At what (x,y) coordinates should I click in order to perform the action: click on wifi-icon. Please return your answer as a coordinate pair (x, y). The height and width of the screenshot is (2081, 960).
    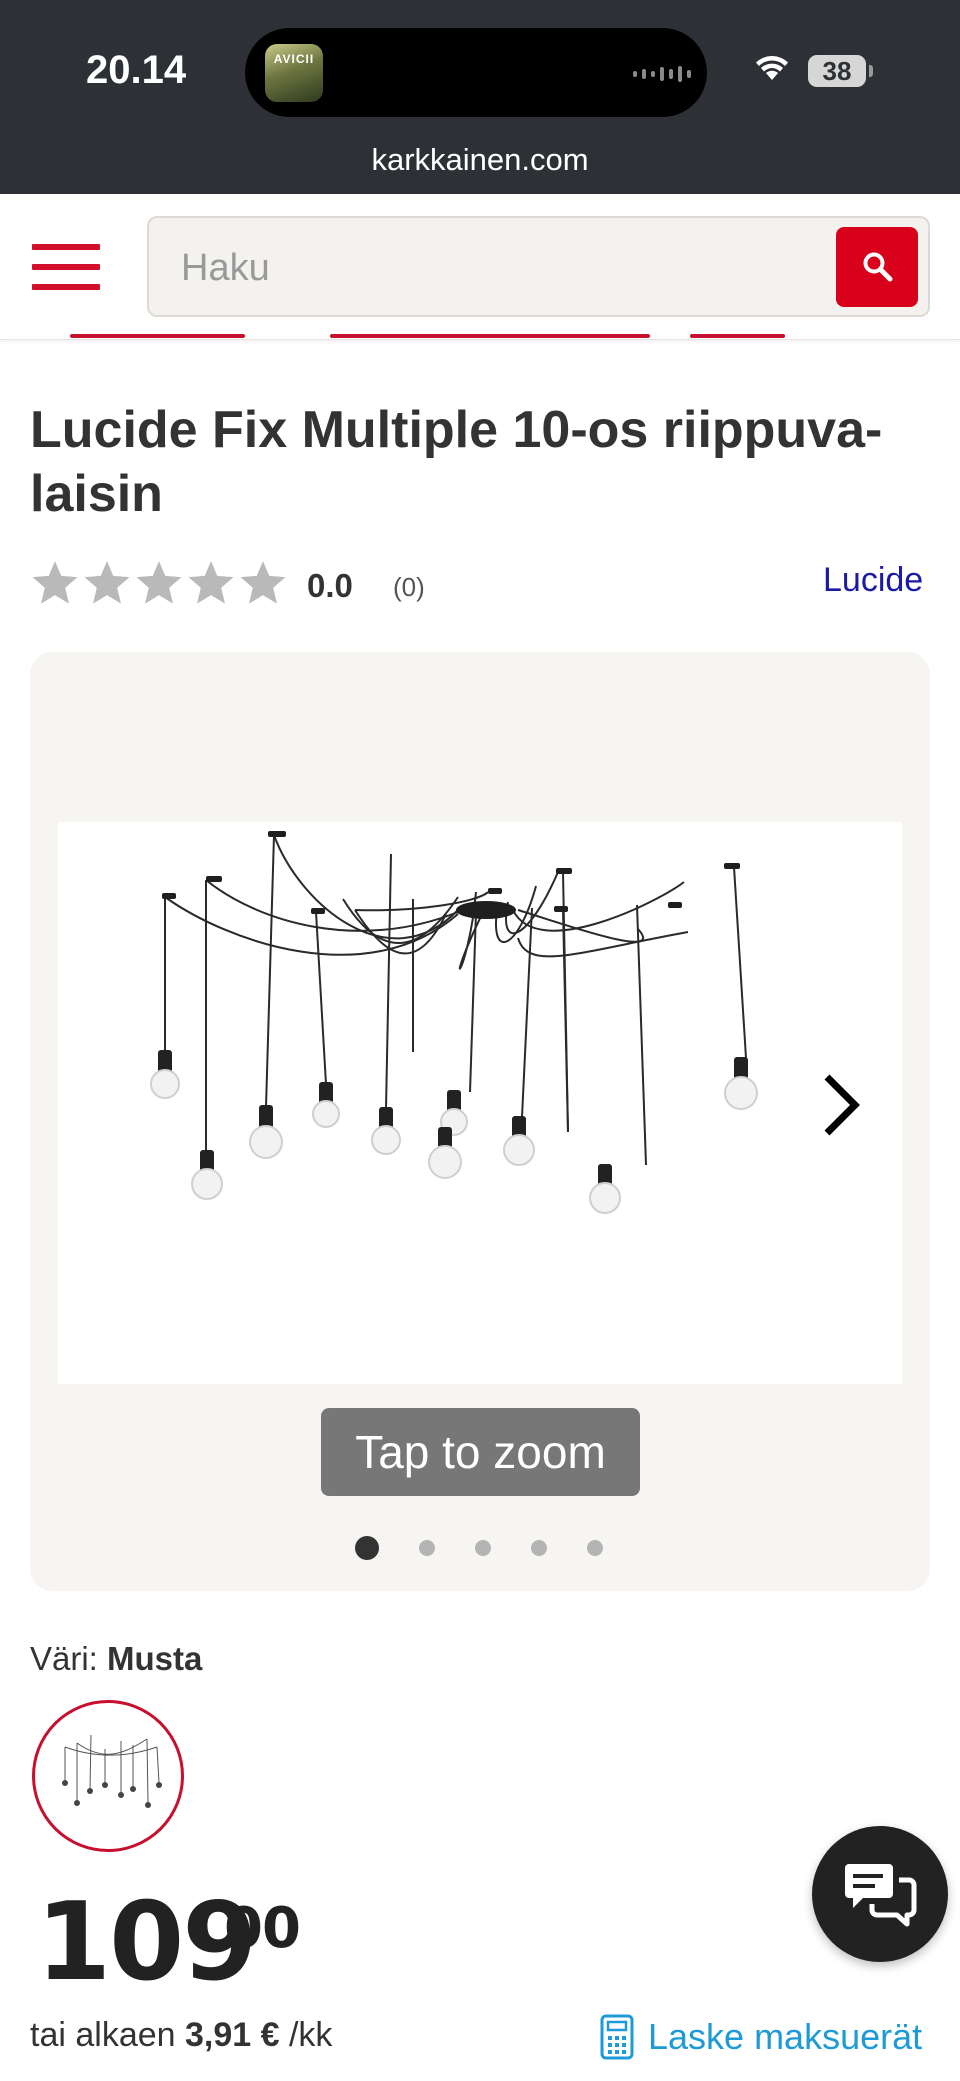
    Looking at the image, I should click on (772, 68).